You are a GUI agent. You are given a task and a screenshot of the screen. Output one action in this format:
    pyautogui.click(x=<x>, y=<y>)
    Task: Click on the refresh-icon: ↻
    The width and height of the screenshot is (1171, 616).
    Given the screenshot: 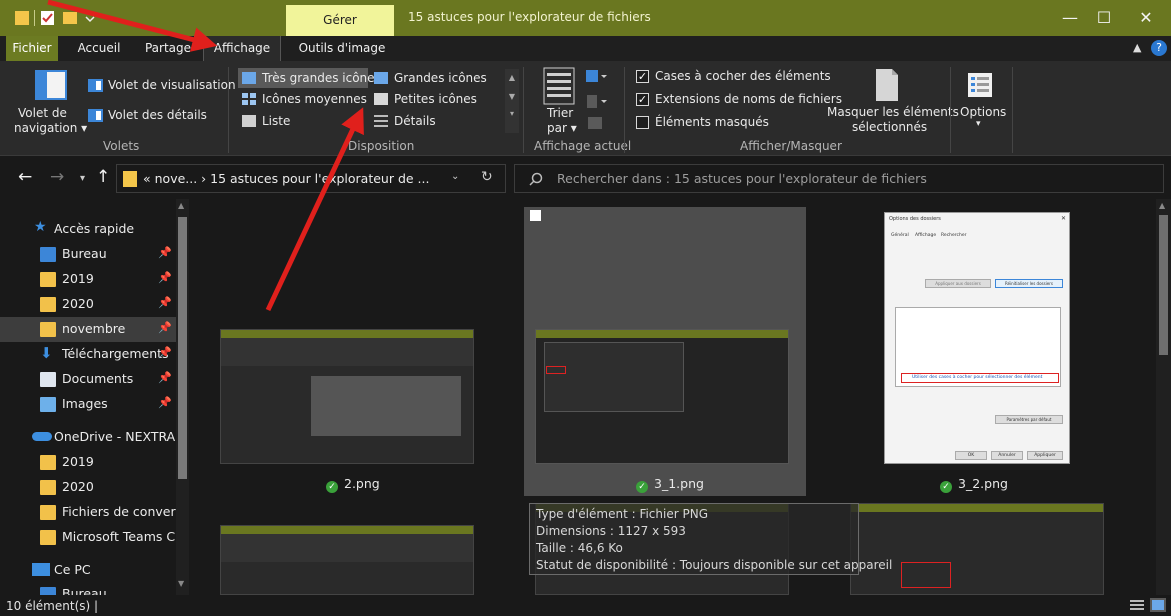 What is the action you would take?
    pyautogui.click(x=487, y=177)
    